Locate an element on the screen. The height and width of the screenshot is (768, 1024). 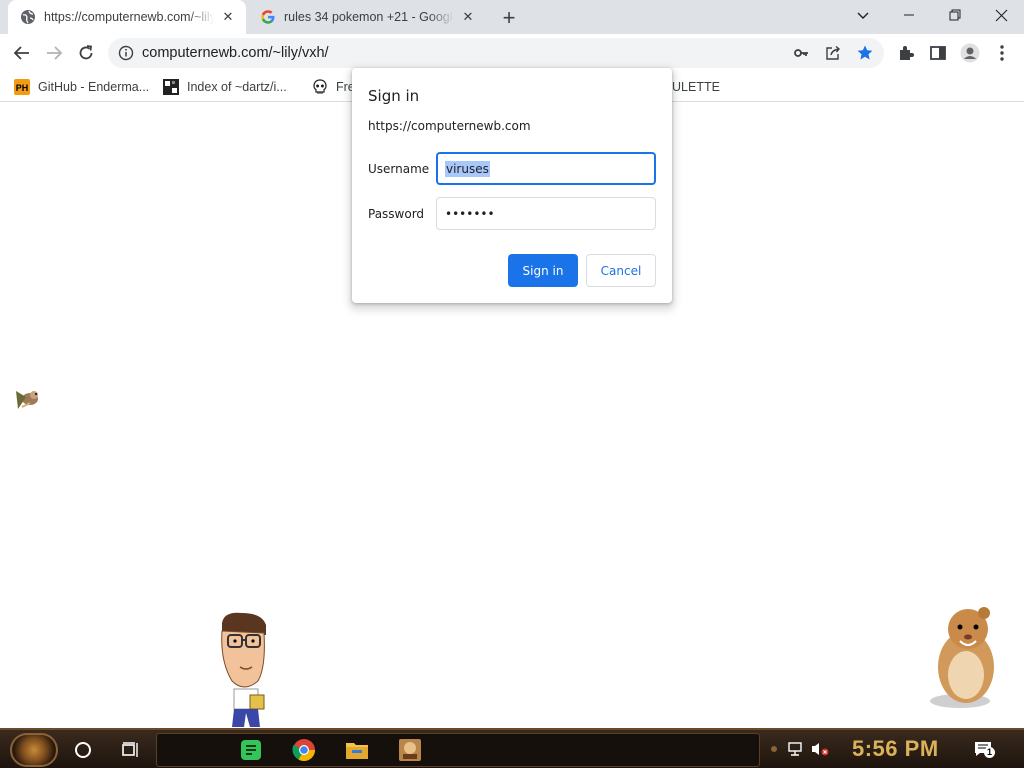
svg-text: PH is located at coordinates (22, 88).